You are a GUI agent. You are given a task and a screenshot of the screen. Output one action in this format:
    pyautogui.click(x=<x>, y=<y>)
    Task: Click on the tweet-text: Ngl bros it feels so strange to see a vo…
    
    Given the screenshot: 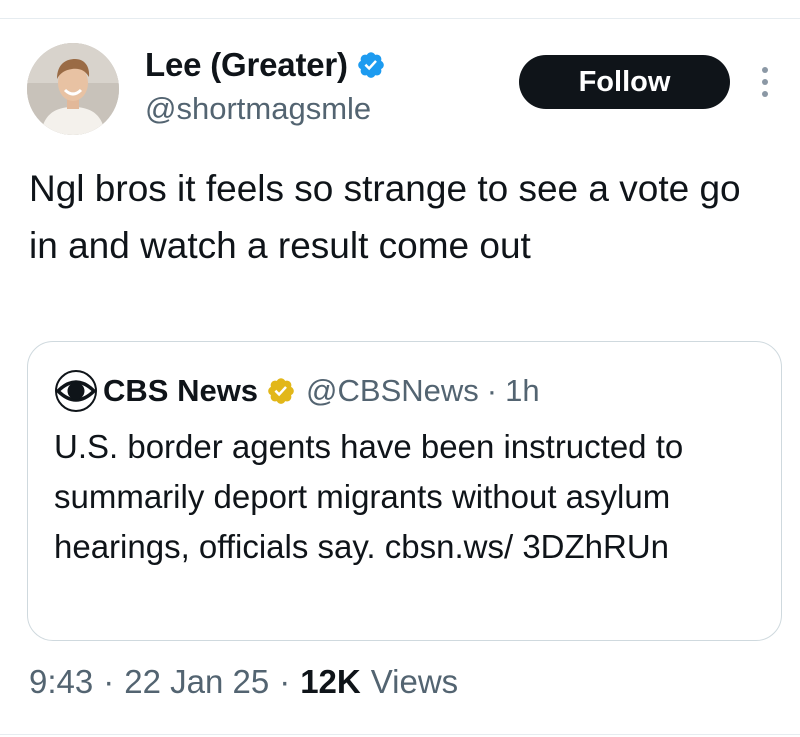 What is the action you would take?
    pyautogui.click(x=385, y=217)
    